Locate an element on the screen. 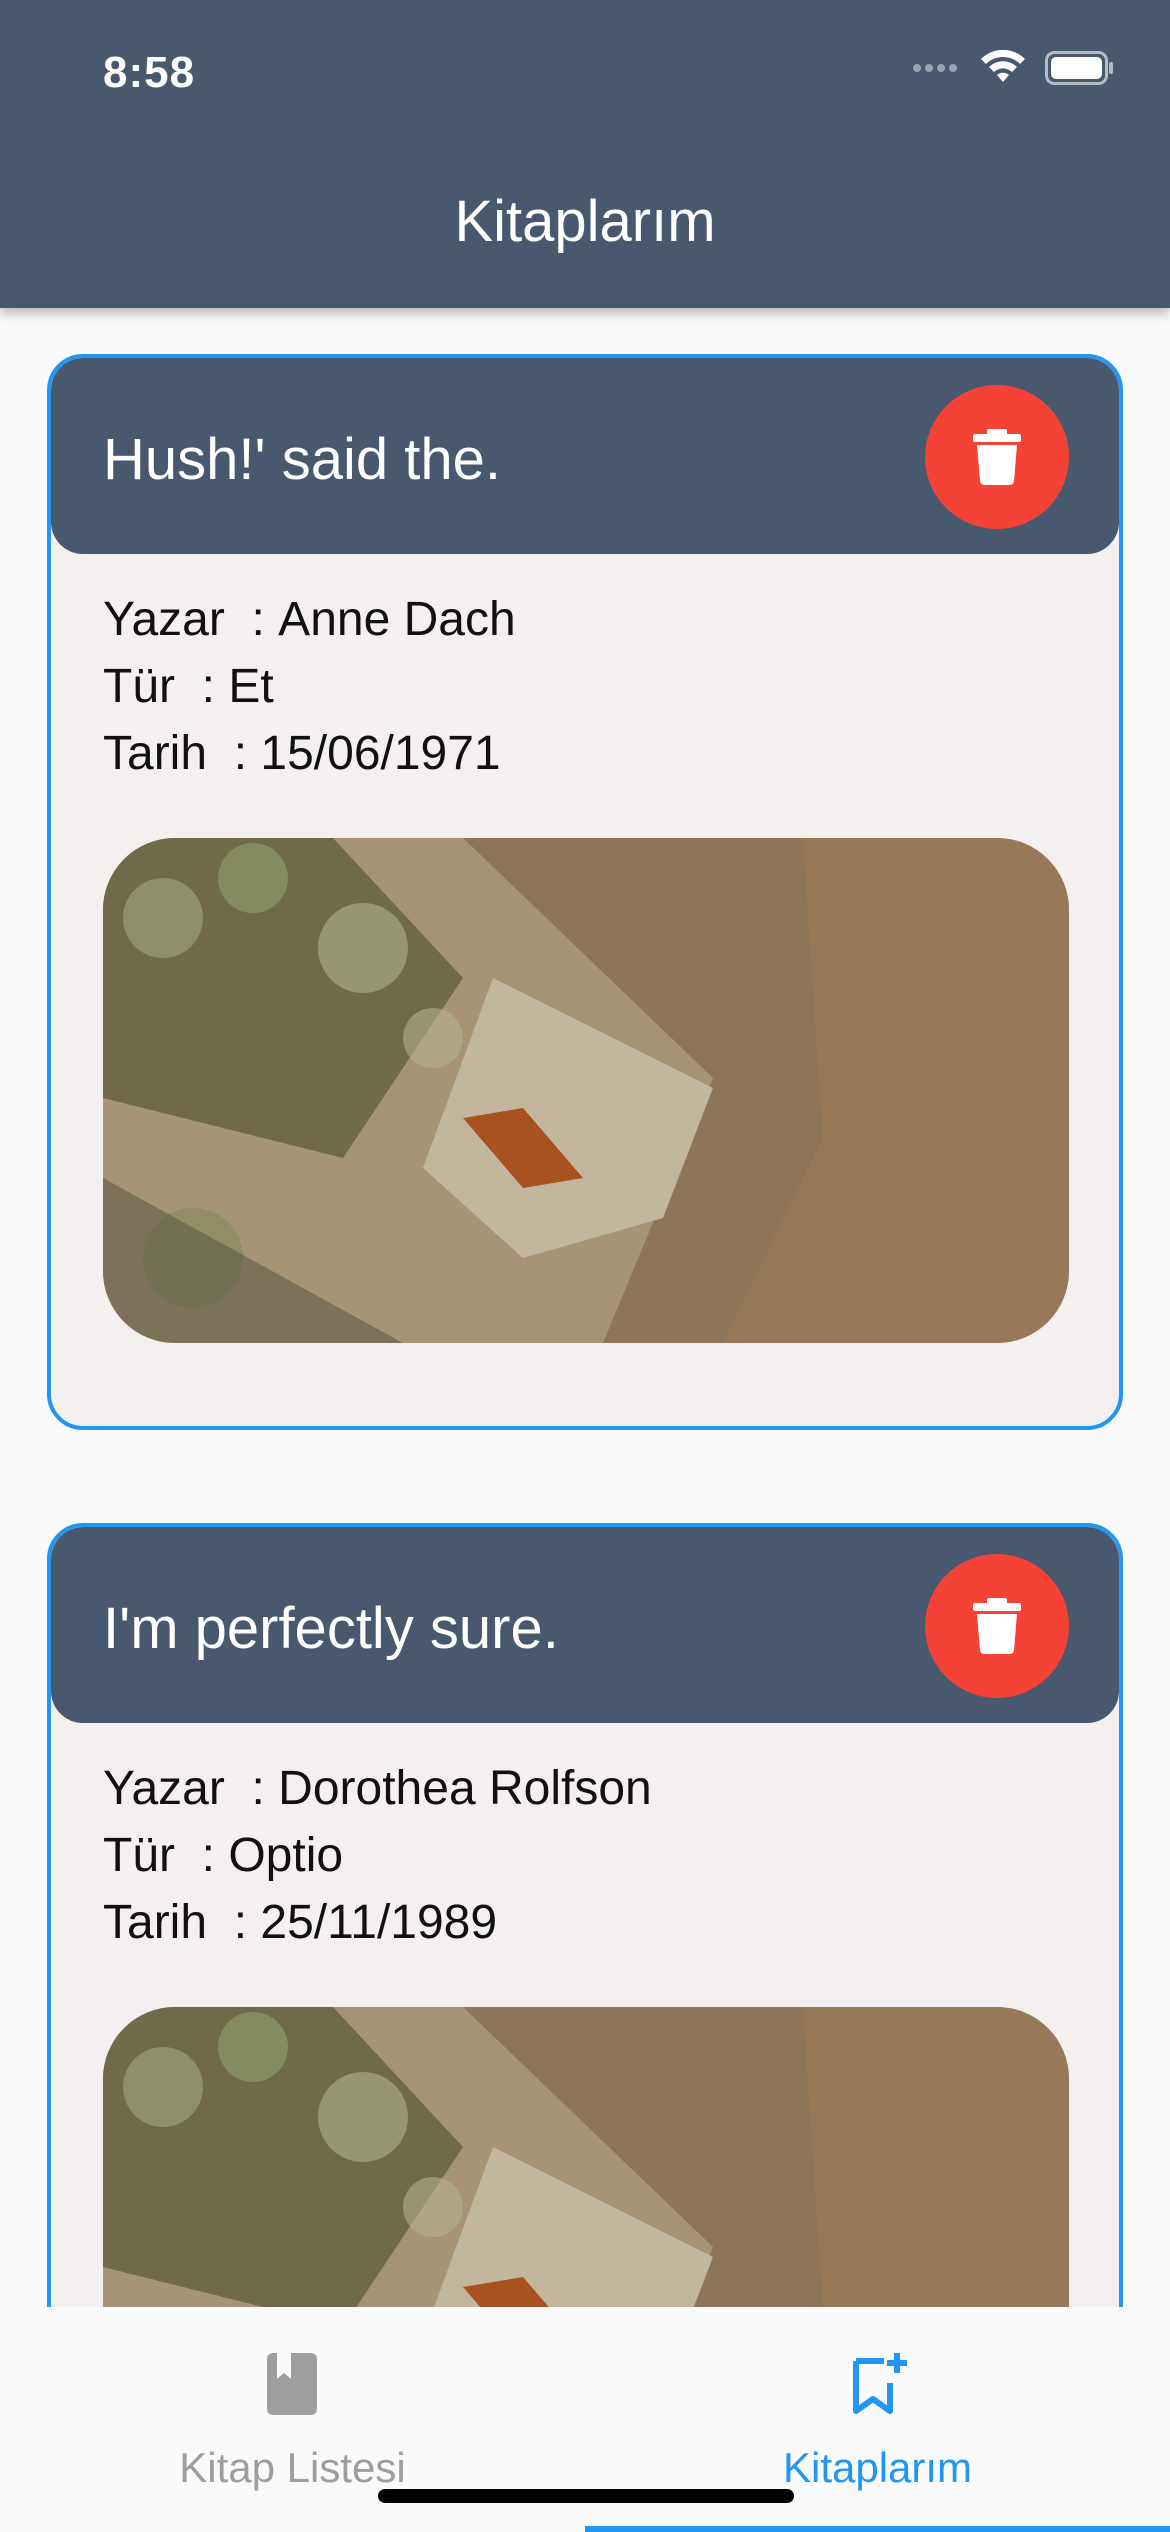 This screenshot has height=2532, width=1170. genre-row: Tür : Et is located at coordinates (309, 686).